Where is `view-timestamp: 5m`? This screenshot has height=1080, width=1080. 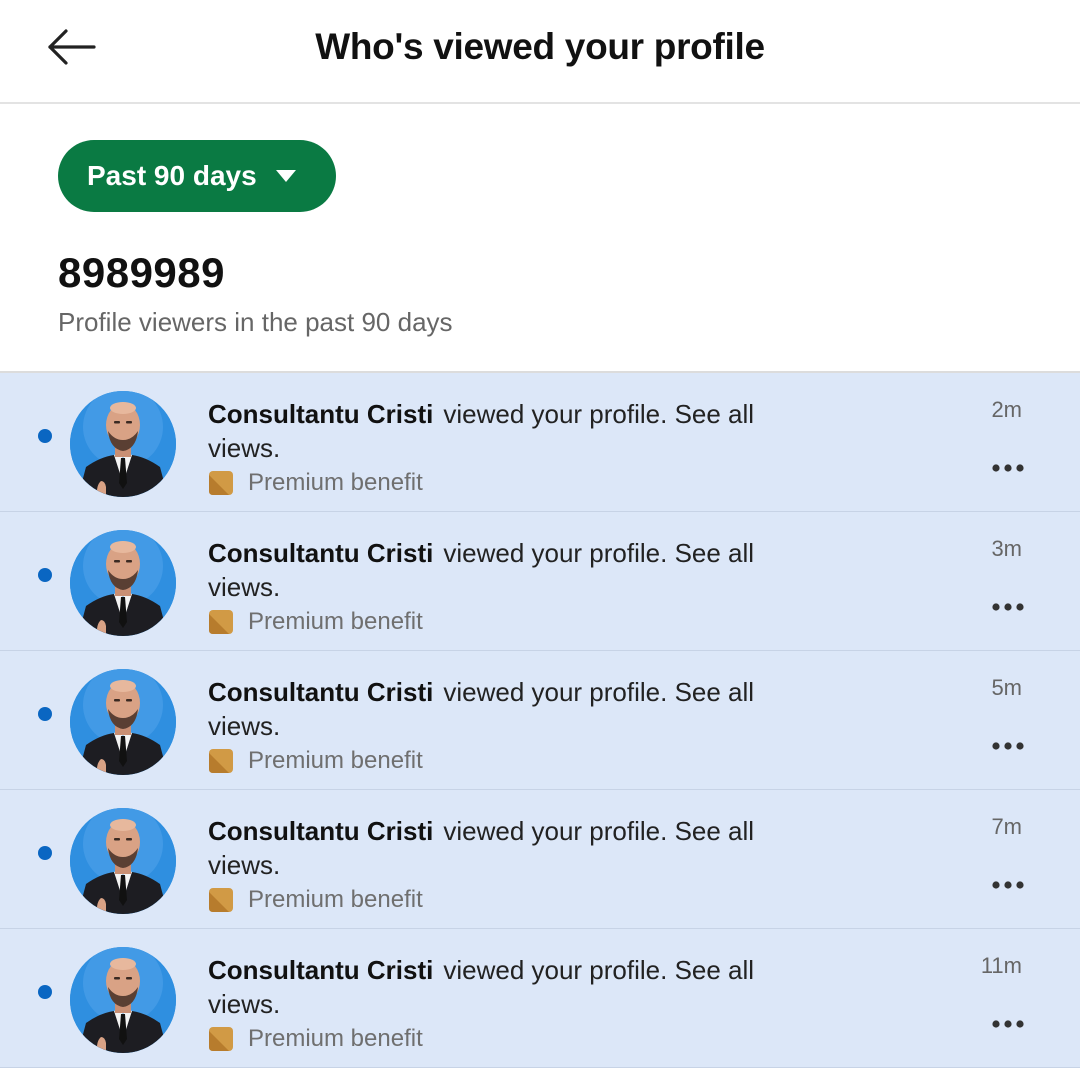 view-timestamp: 5m is located at coordinates (1006, 687).